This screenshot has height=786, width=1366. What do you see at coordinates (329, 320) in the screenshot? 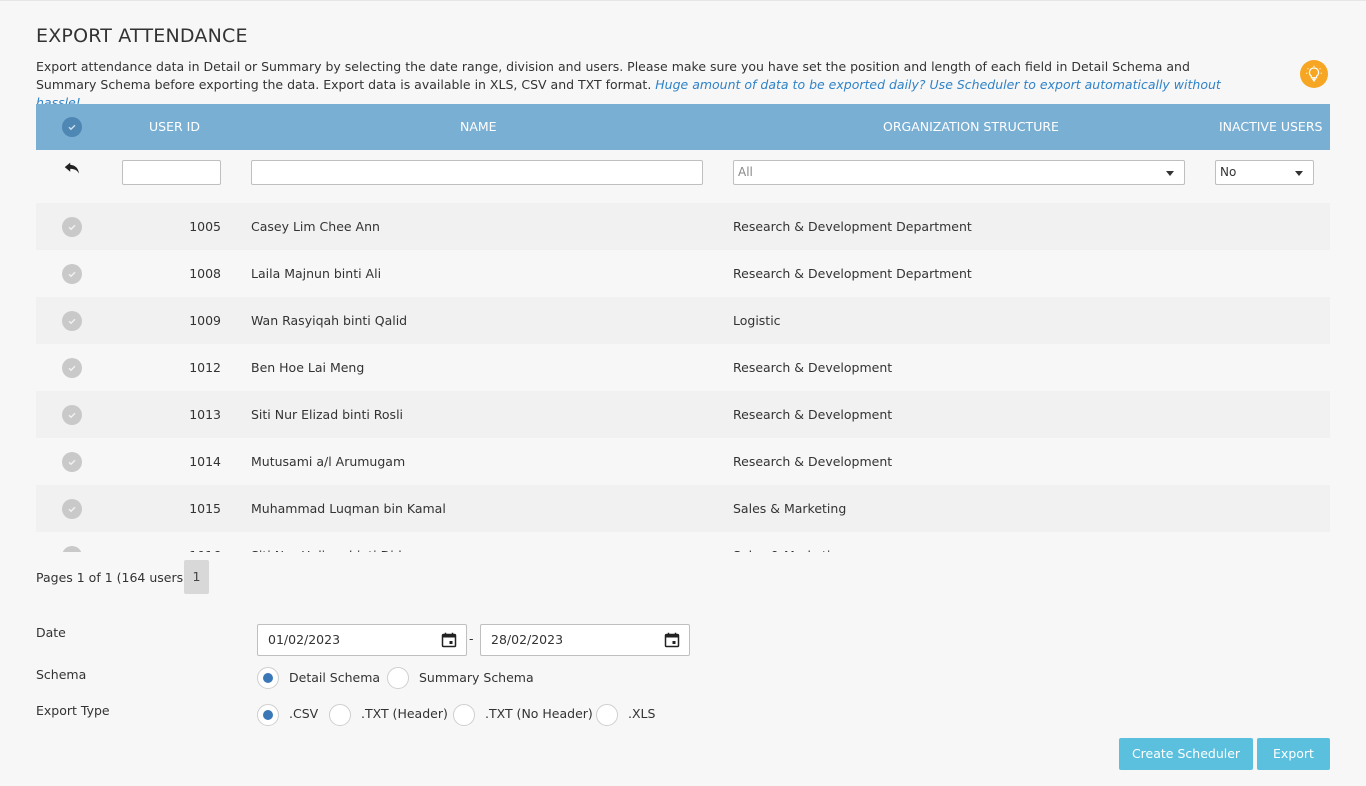
I see `row-name: Wan Rasyiqah binti Qalid` at bounding box center [329, 320].